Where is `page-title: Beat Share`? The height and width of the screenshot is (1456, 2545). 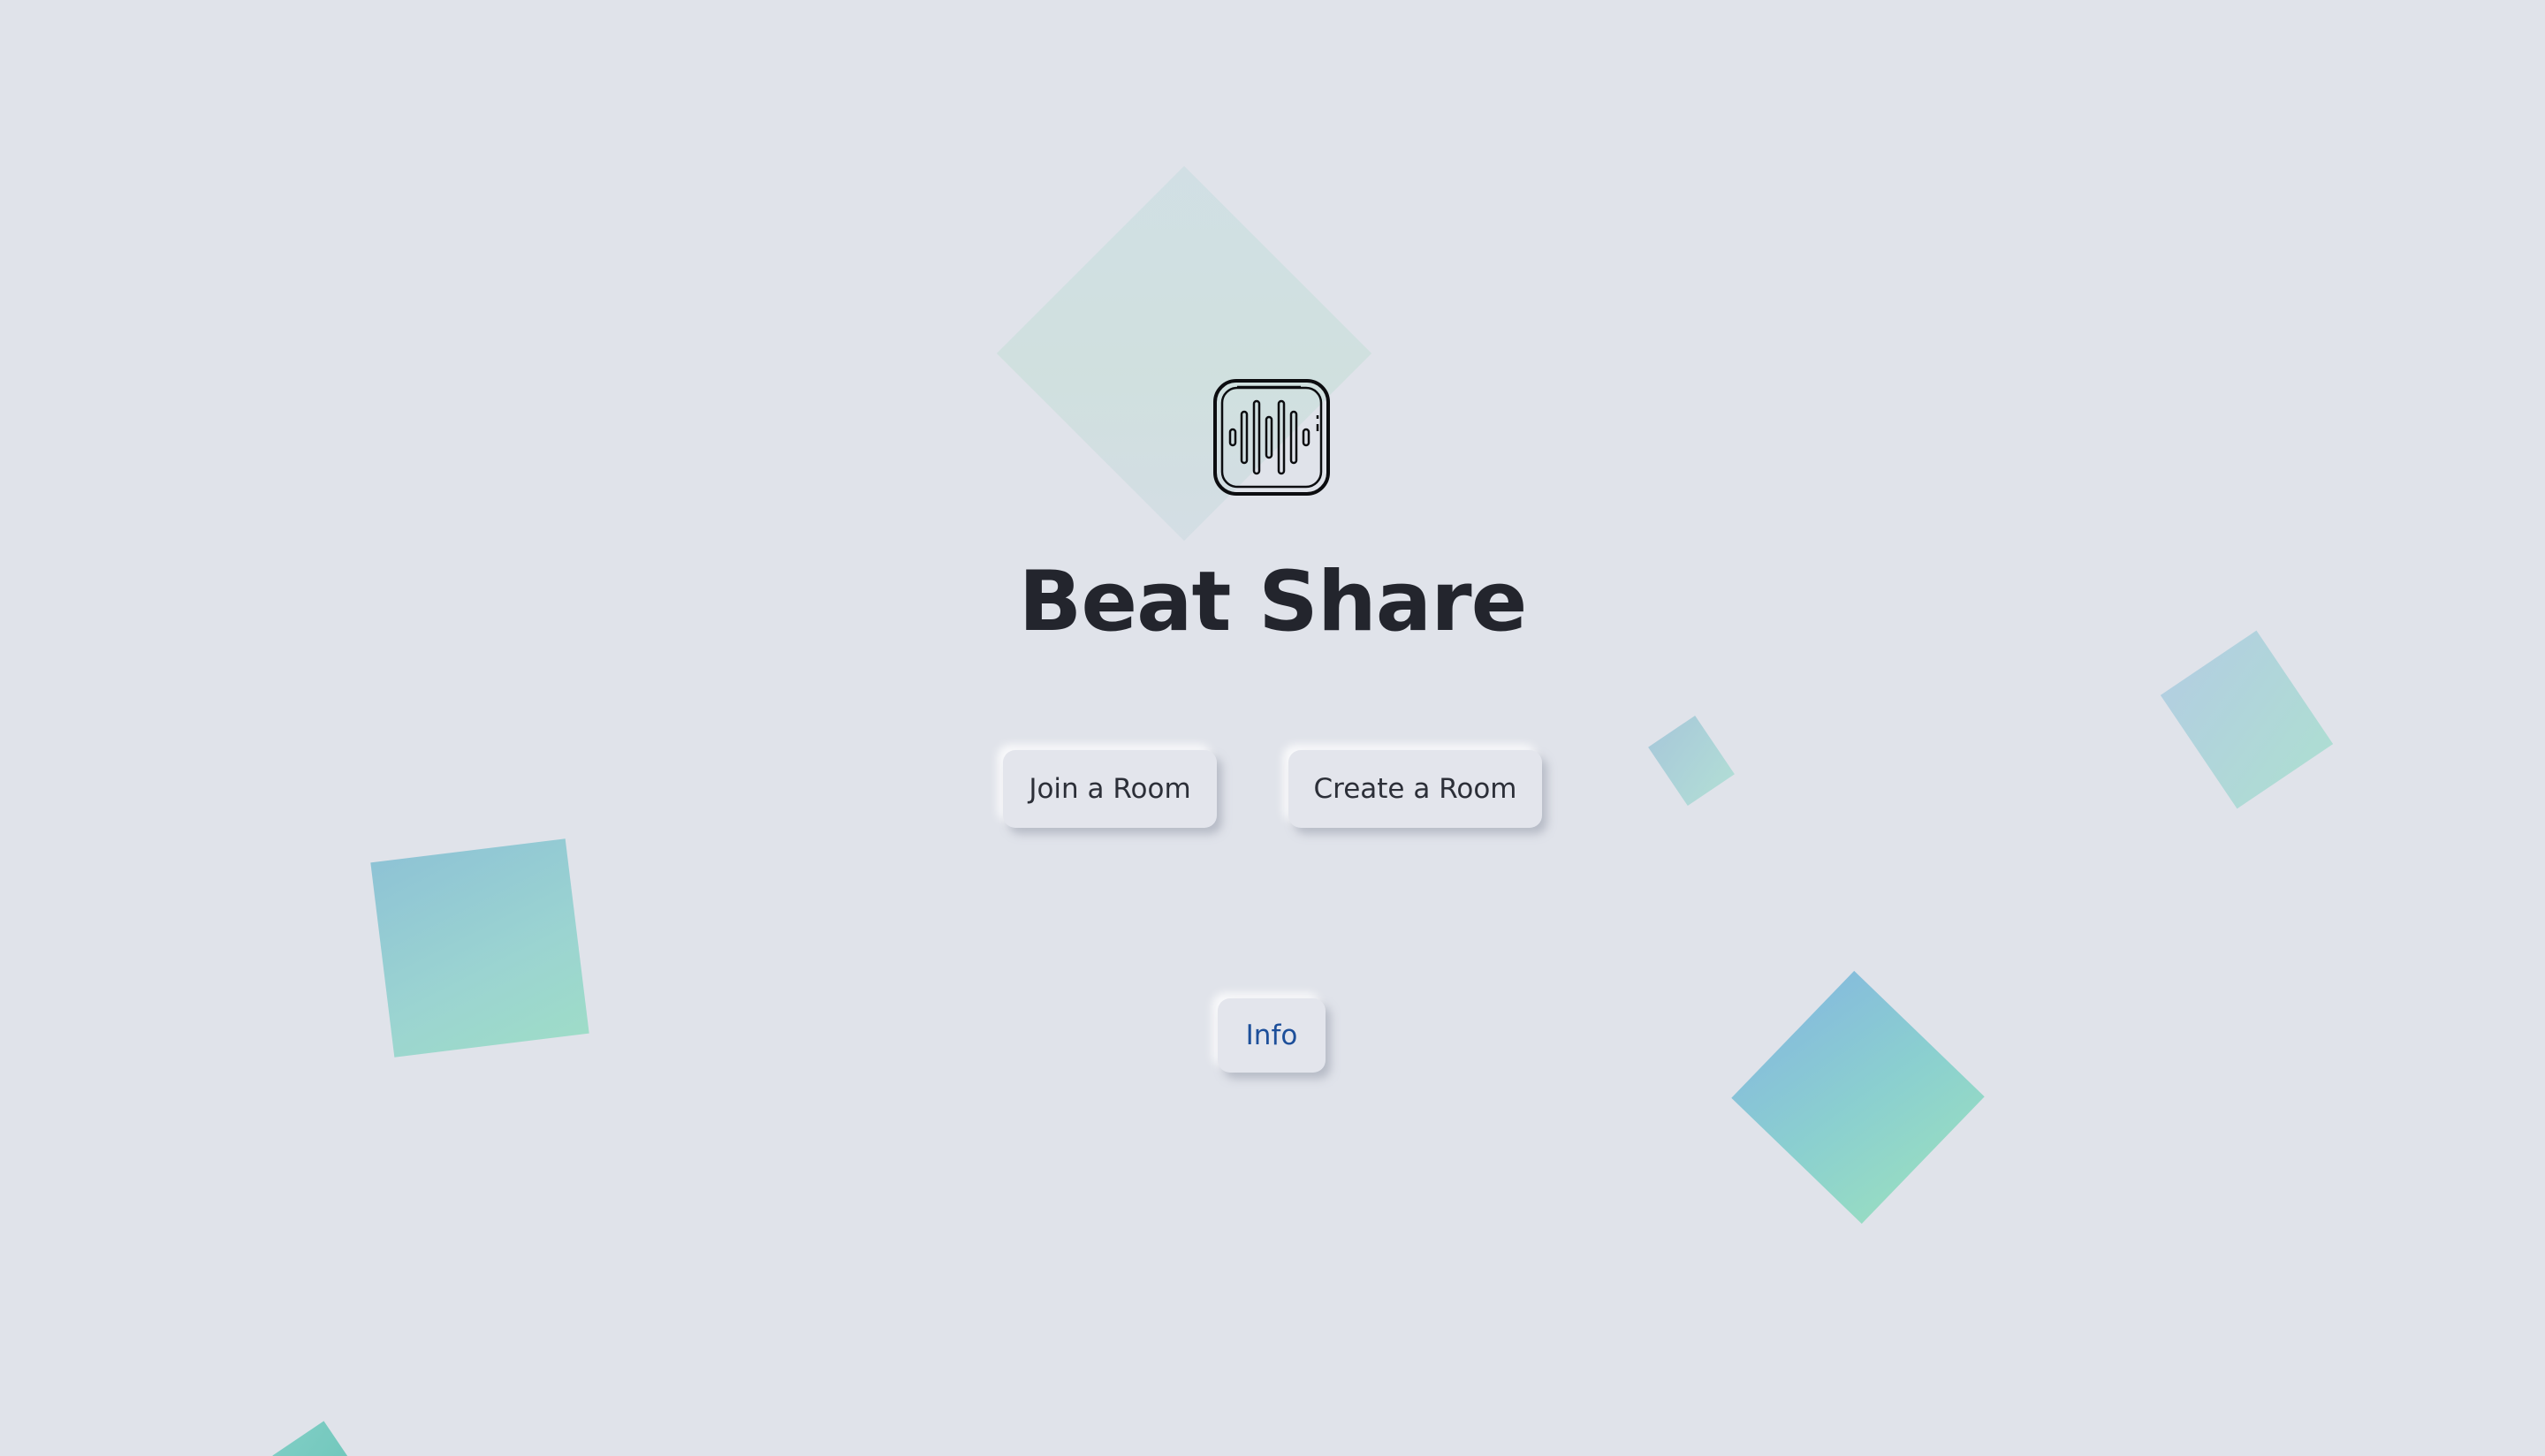
page-title: Beat Share is located at coordinates (1273, 602).